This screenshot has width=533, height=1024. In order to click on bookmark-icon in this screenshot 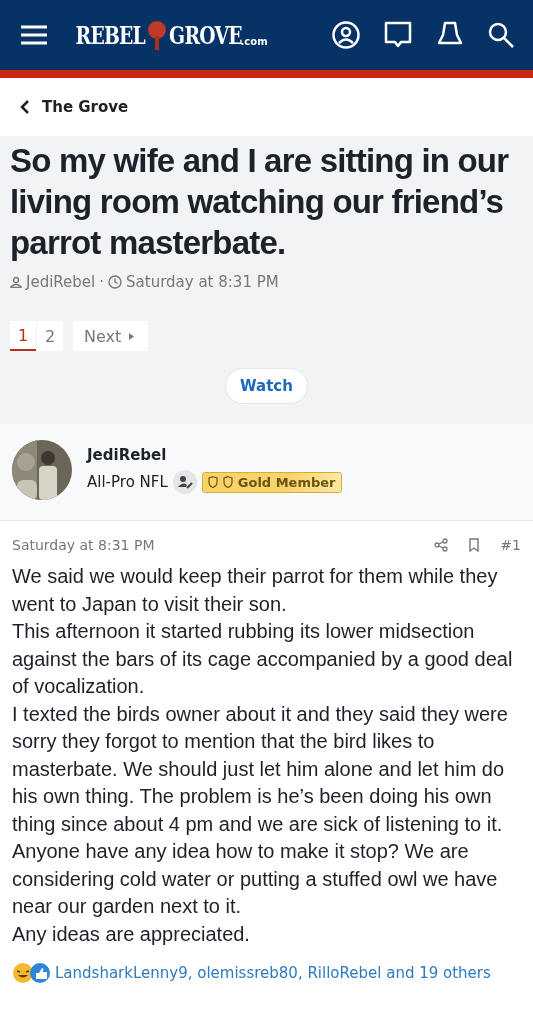, I will do `click(474, 545)`.